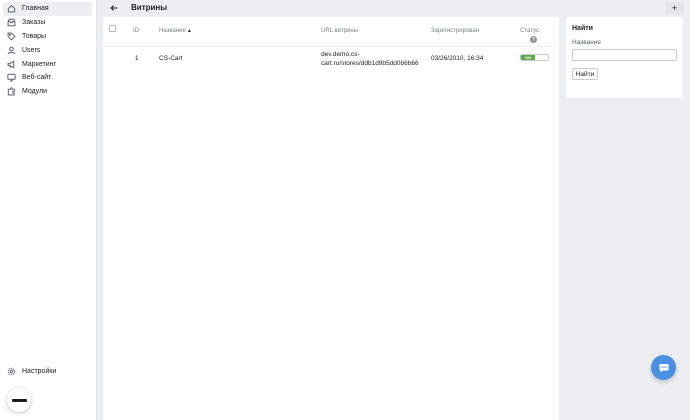 The width and height of the screenshot is (690, 420). Describe the element at coordinates (11, 22) in the screenshot. I see `inbox-icon` at that location.